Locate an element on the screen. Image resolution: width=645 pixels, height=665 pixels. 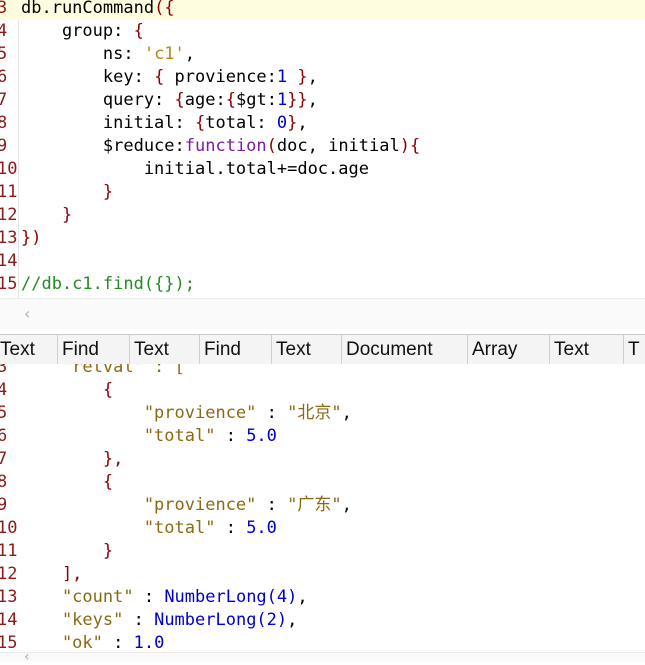
code-token: 'c1' is located at coordinates (164, 54).